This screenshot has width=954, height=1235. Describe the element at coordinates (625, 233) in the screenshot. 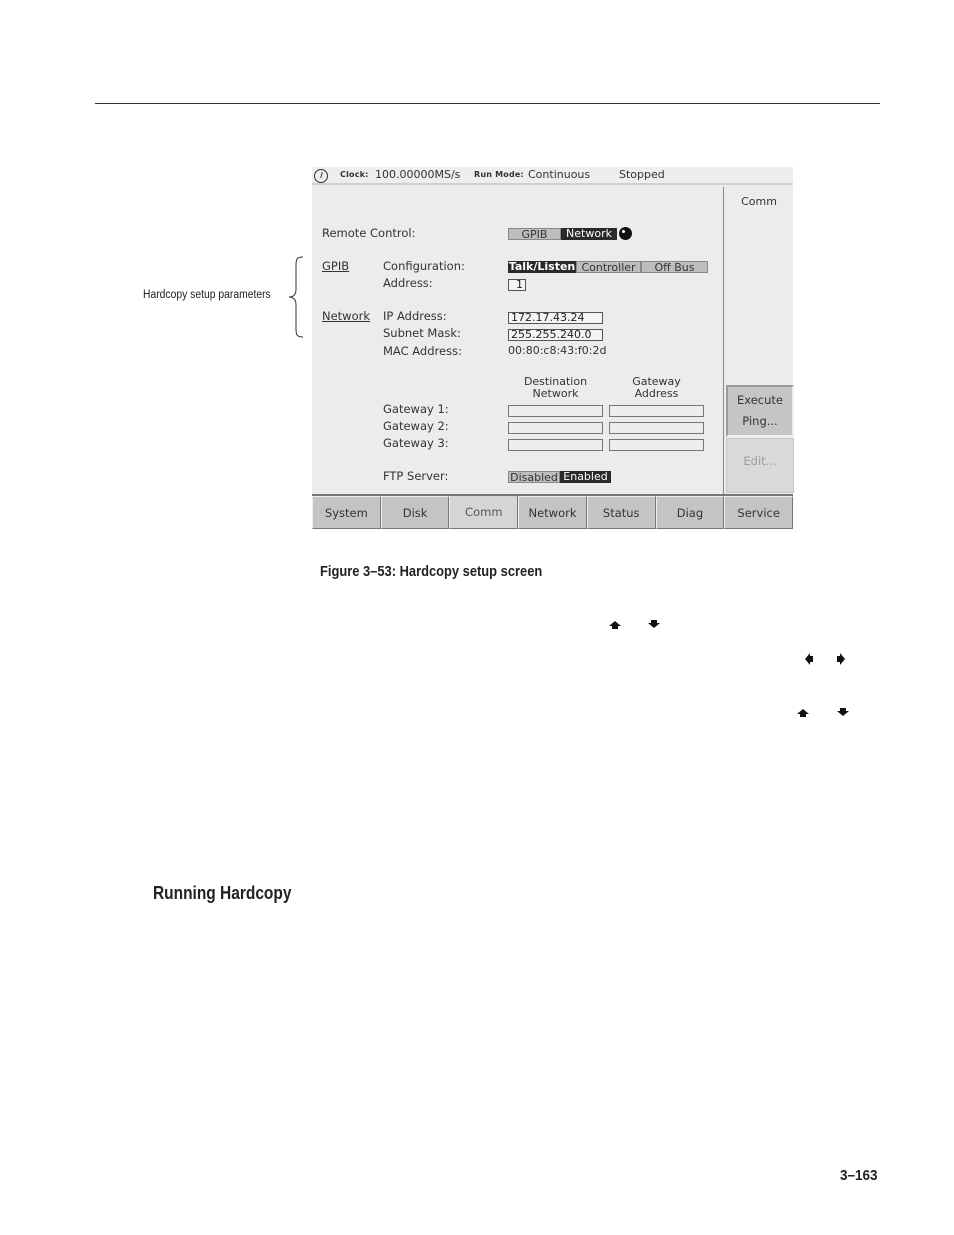

I see `knob-icon` at that location.